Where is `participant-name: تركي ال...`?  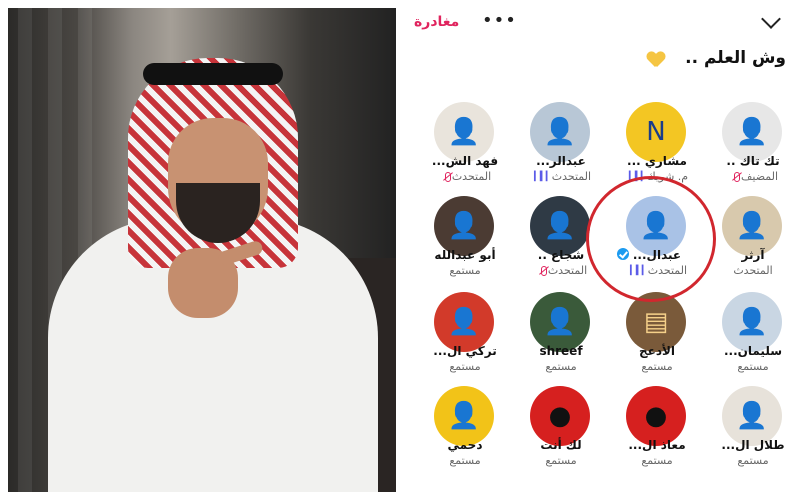 participant-name: تركي ال... is located at coordinates (465, 351).